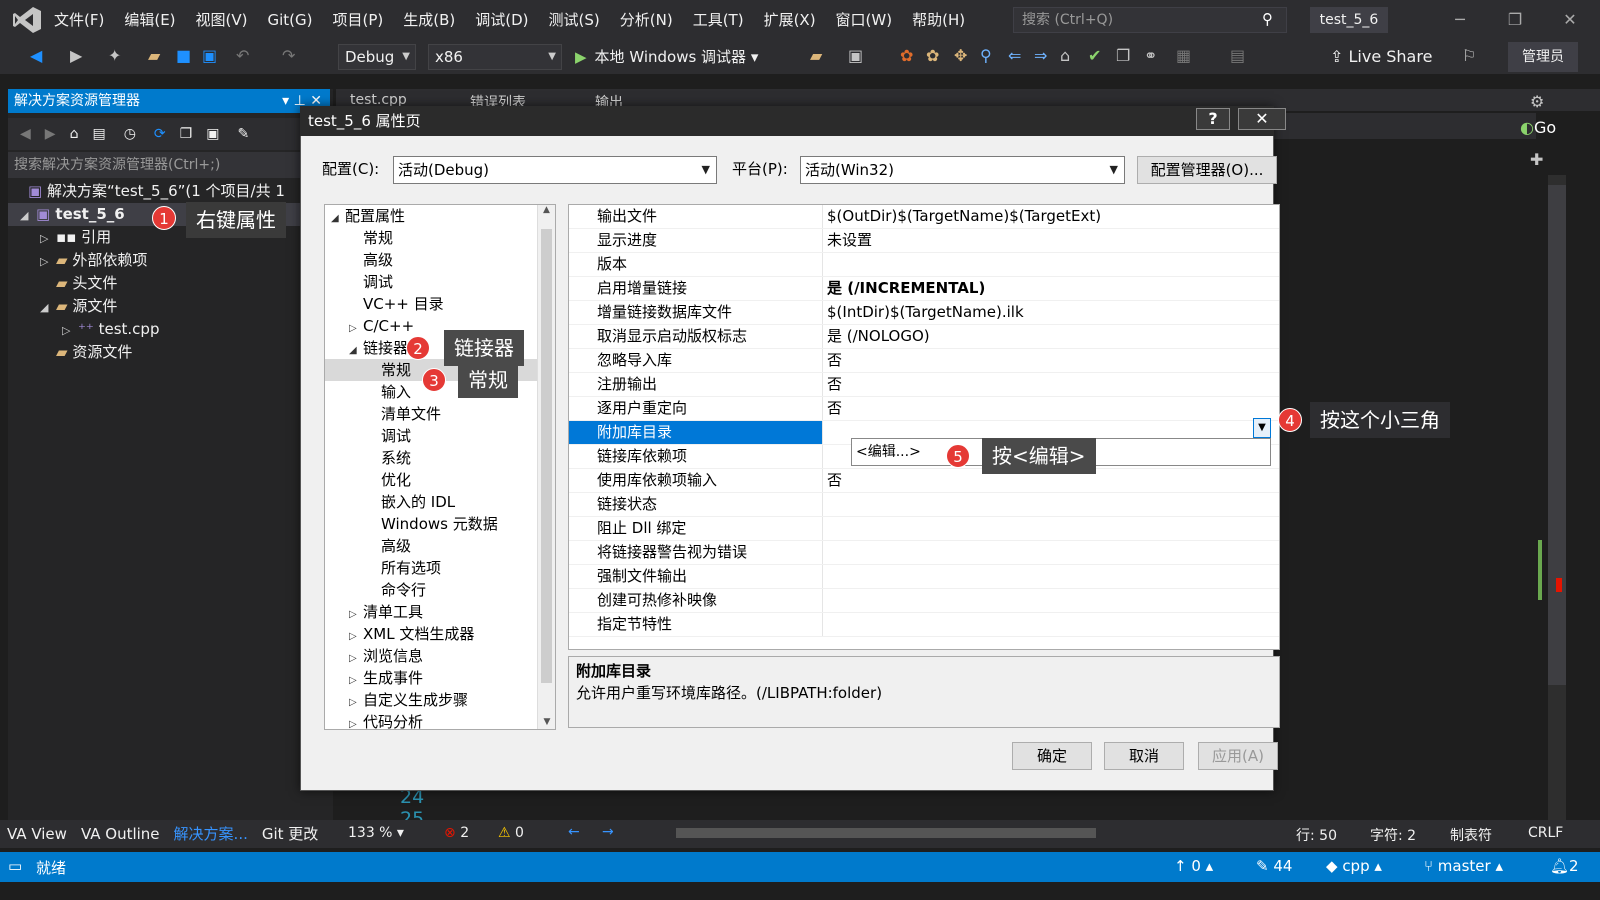  Describe the element at coordinates (209, 55) in the screenshot. I see `save-all-icon: ▣` at that location.